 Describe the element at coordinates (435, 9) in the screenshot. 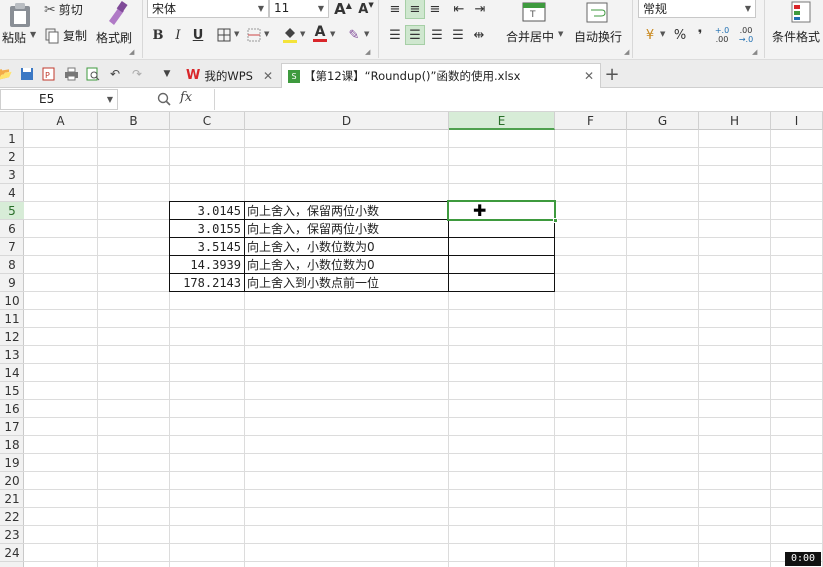

I see `align-bottom-button: ≡` at that location.